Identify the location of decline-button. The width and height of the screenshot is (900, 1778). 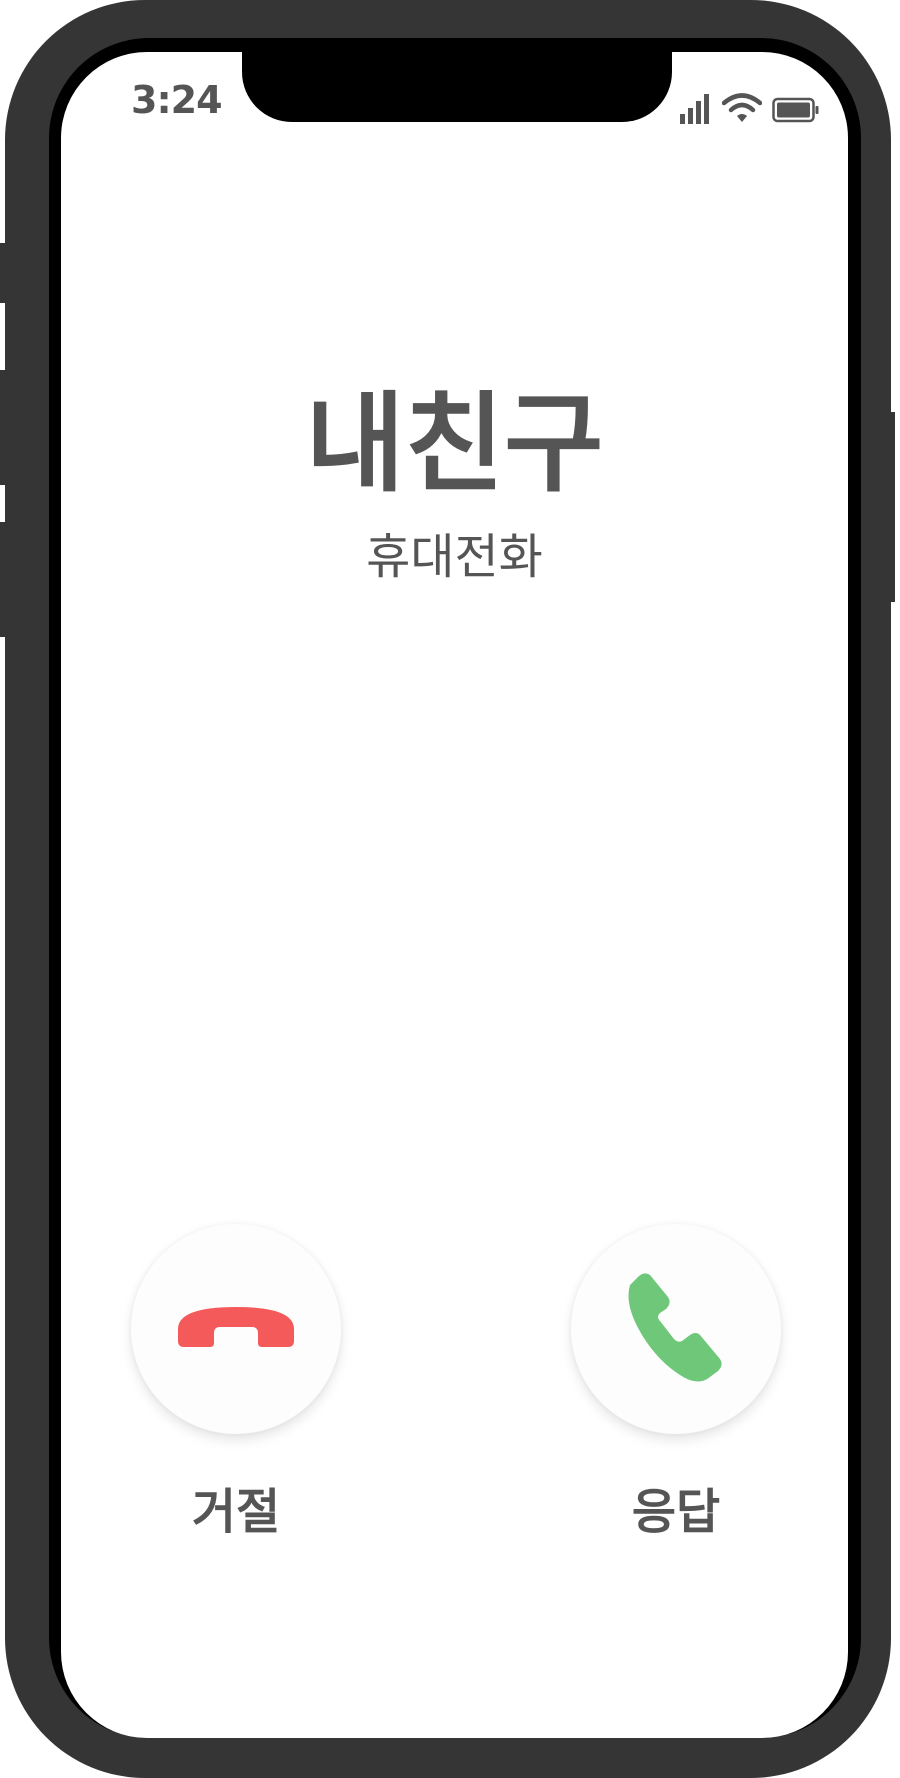
(236, 1329).